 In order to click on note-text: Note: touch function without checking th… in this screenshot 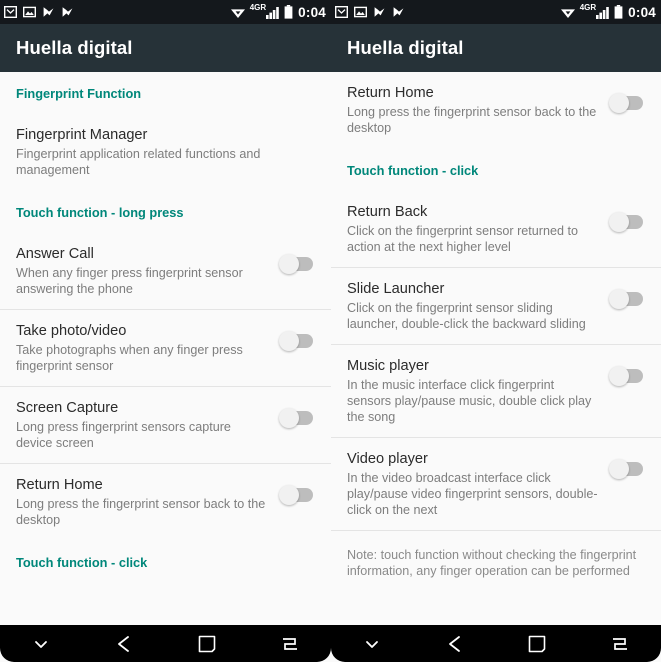, I will do `click(492, 563)`.